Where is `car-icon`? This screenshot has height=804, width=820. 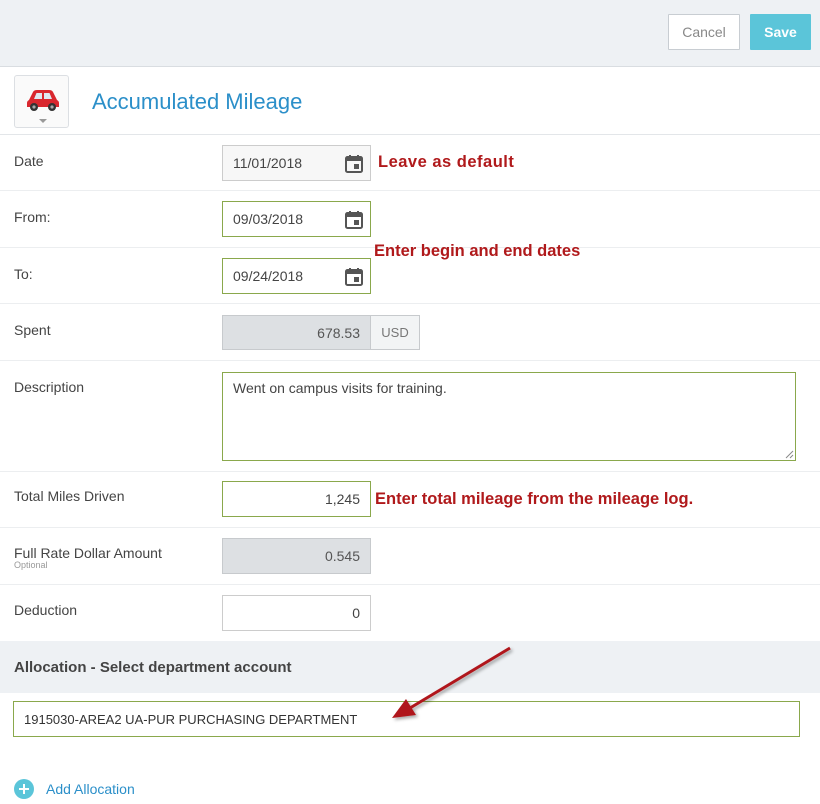 car-icon is located at coordinates (43, 100).